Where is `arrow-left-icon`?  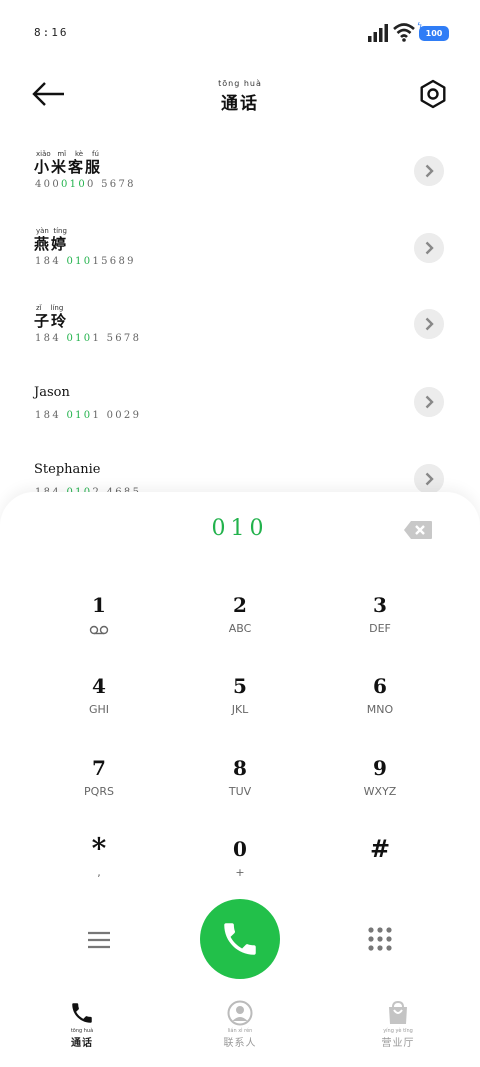
arrow-left-icon is located at coordinates (49, 94).